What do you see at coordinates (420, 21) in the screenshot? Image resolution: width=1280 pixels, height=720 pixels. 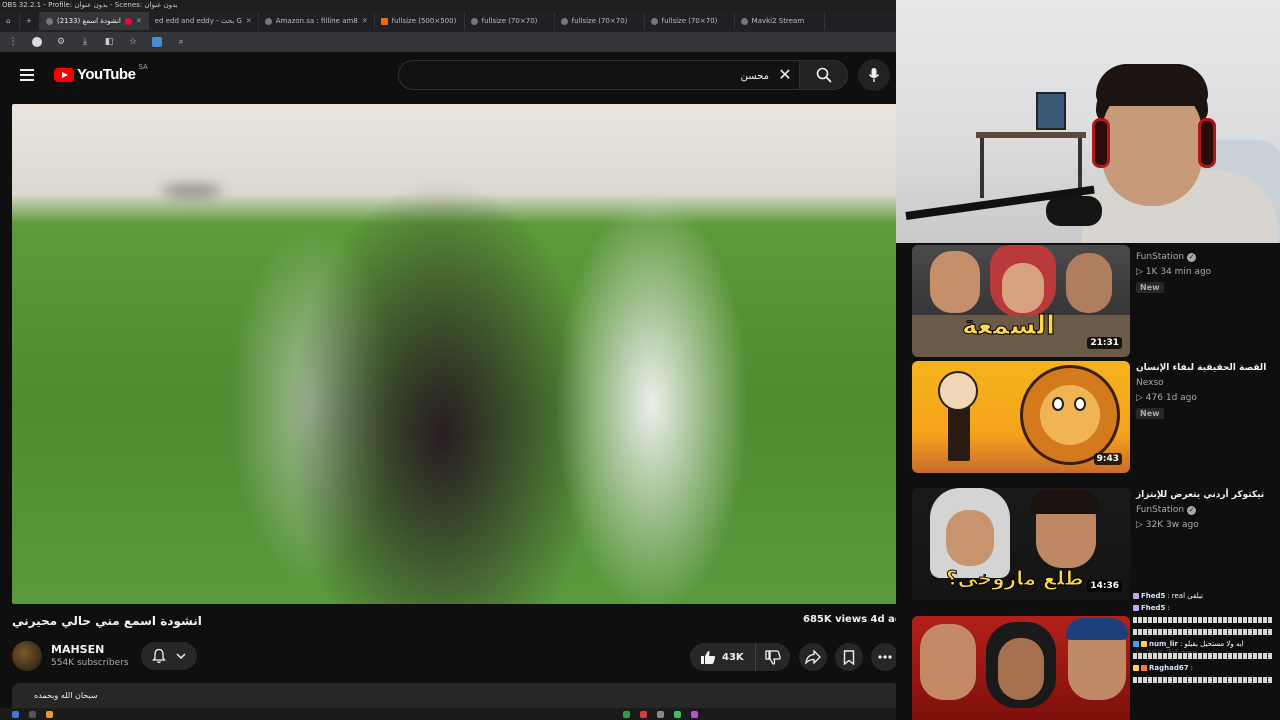 I see `tab-fullsize-500: fullsize (500×500)` at bounding box center [420, 21].